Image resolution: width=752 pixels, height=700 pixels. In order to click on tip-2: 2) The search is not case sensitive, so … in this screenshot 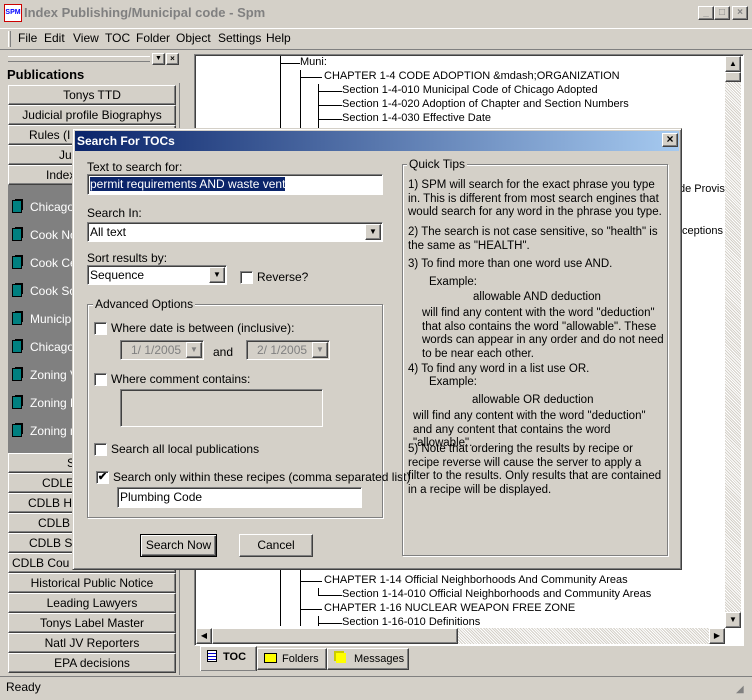, I will do `click(533, 239)`.